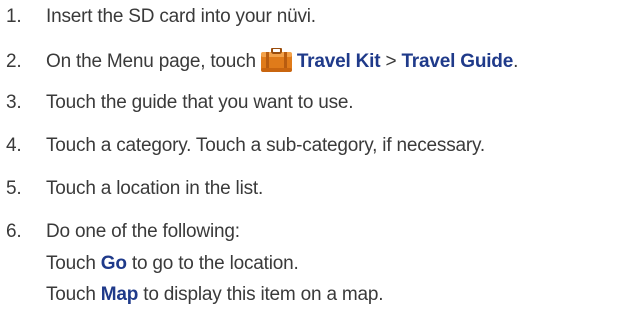  What do you see at coordinates (212, 263) in the screenshot?
I see `substep-text-end: to go to the location.` at bounding box center [212, 263].